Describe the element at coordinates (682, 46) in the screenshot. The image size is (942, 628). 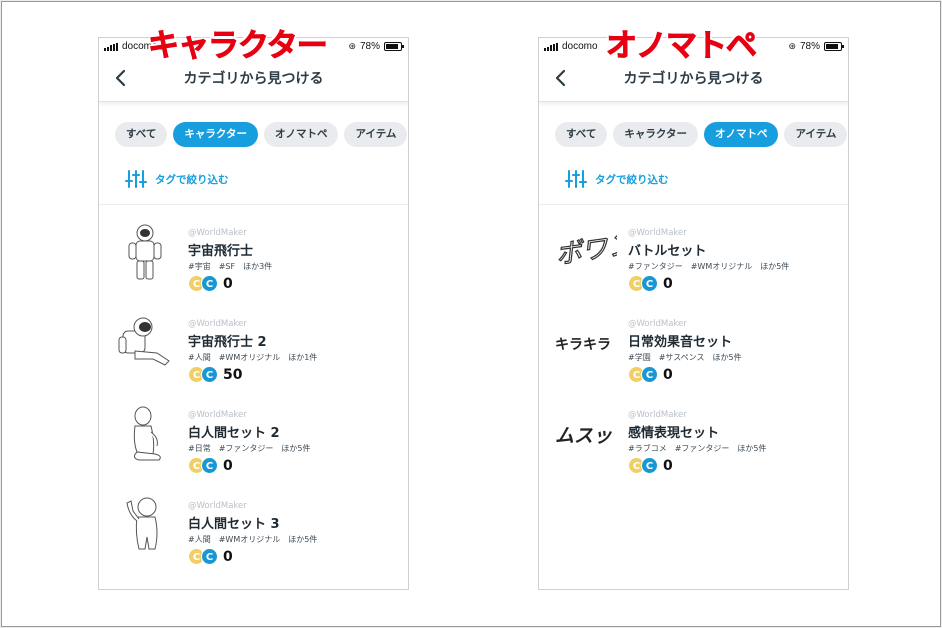
I see `caption-onomatopoeia: オノマトペ` at that location.